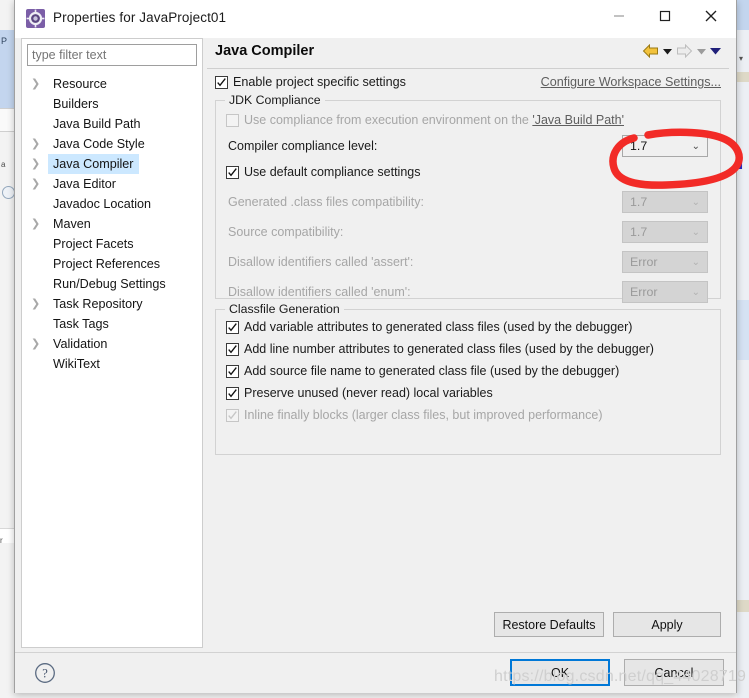 The height and width of the screenshot is (698, 749). Describe the element at coordinates (711, 15) in the screenshot. I see `close-button` at that location.